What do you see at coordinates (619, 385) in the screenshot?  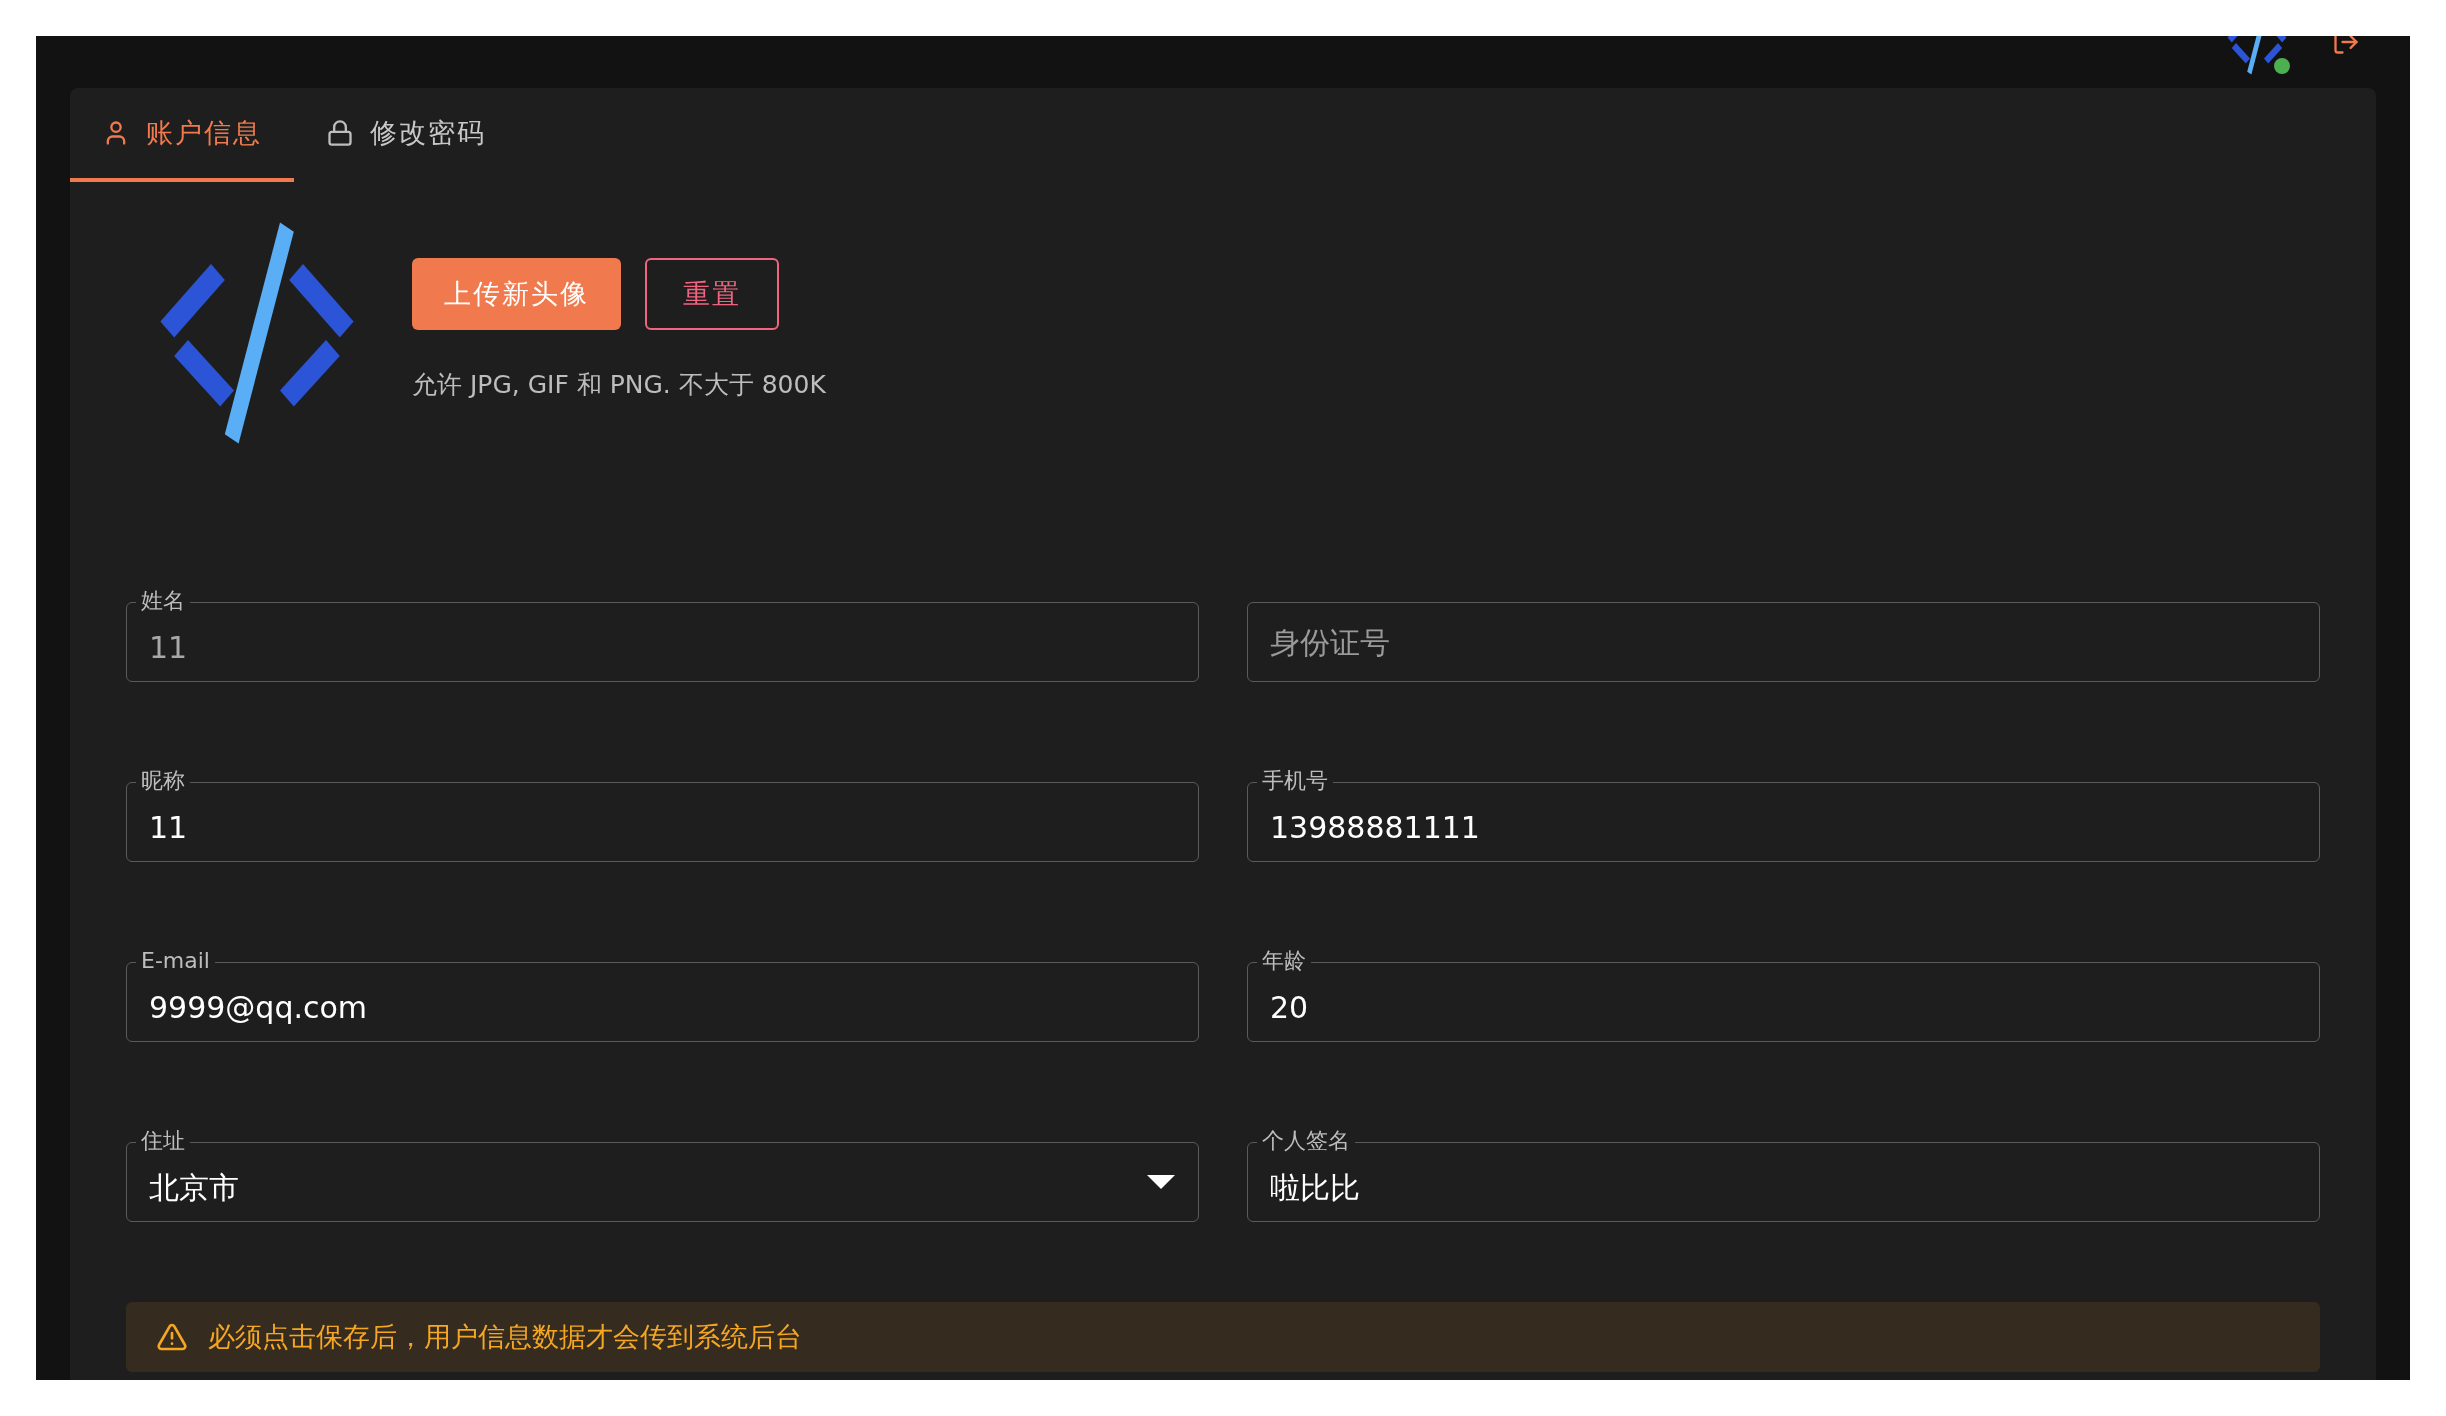 I see `avatar-hint: 允许 JPG, GIF 和 PNG. 不大于 800K` at bounding box center [619, 385].